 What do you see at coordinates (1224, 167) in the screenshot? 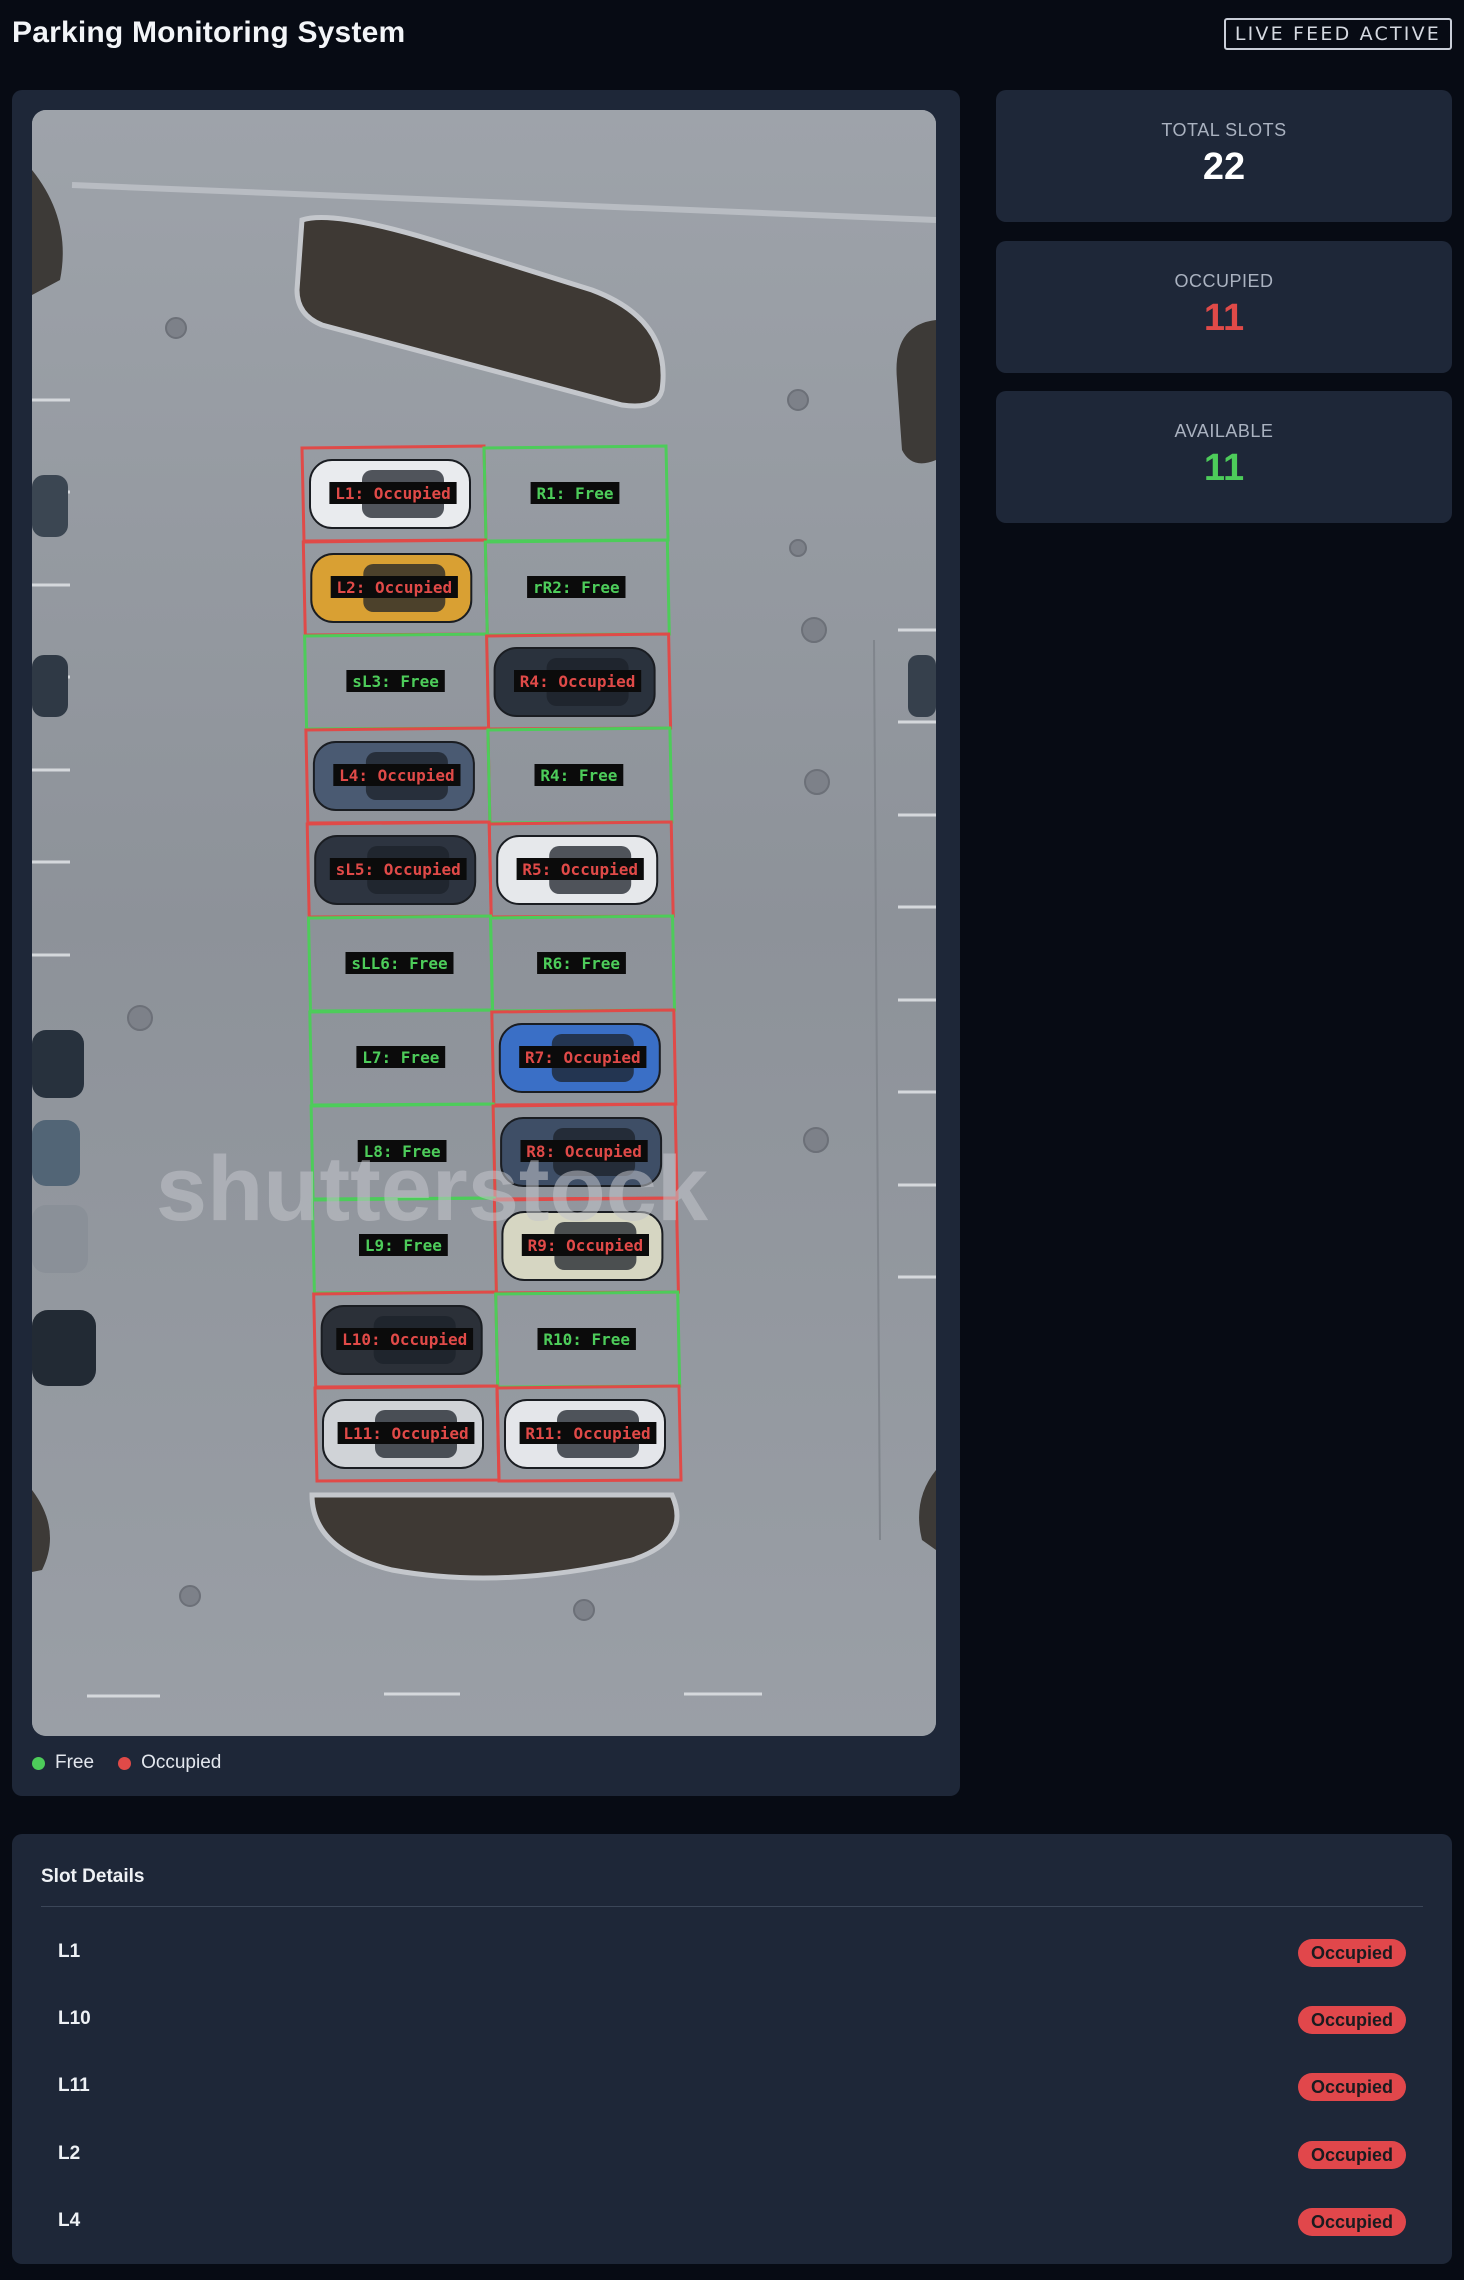
I see `total-slots-value: 22` at bounding box center [1224, 167].